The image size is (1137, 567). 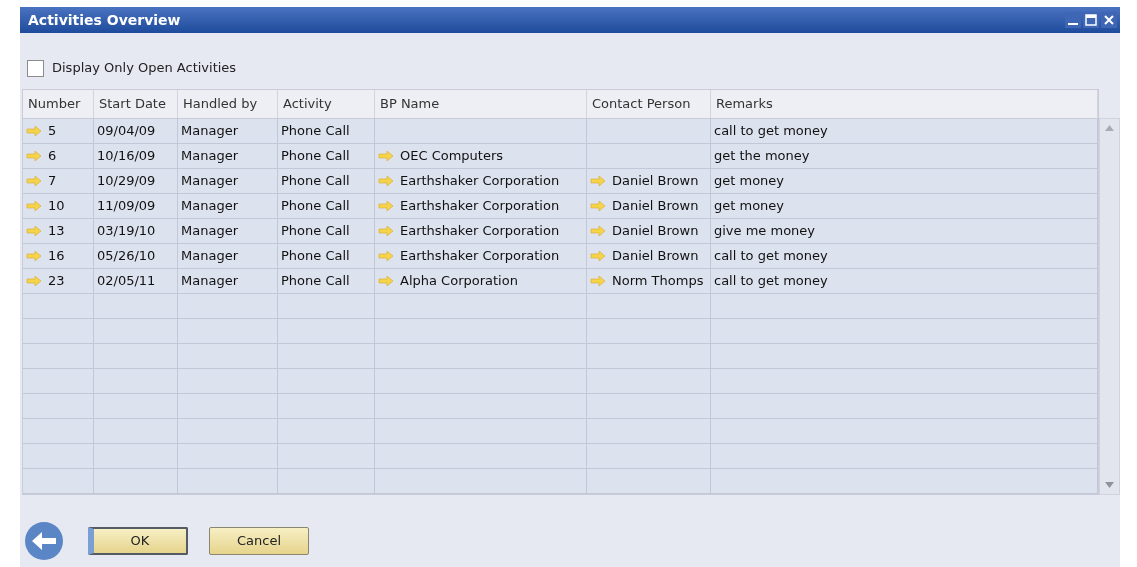 I want to click on table-cell-text: 02/05/11, so click(x=126, y=281).